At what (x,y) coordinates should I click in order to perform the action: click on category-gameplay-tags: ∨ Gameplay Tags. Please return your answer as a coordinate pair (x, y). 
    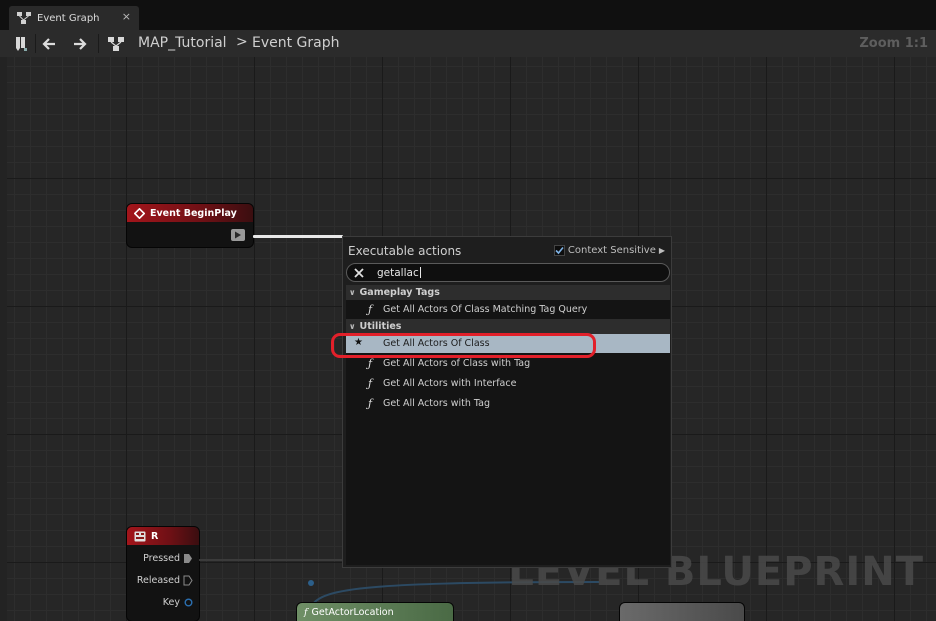
    Looking at the image, I should click on (508, 292).